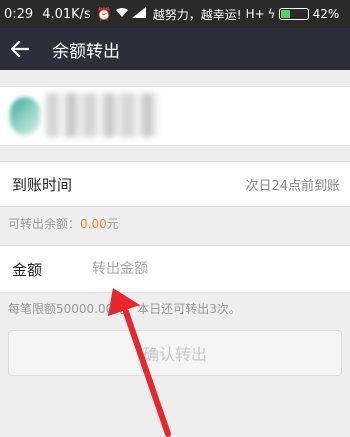 This screenshot has width=350, height=437. I want to click on back-button, so click(20, 49).